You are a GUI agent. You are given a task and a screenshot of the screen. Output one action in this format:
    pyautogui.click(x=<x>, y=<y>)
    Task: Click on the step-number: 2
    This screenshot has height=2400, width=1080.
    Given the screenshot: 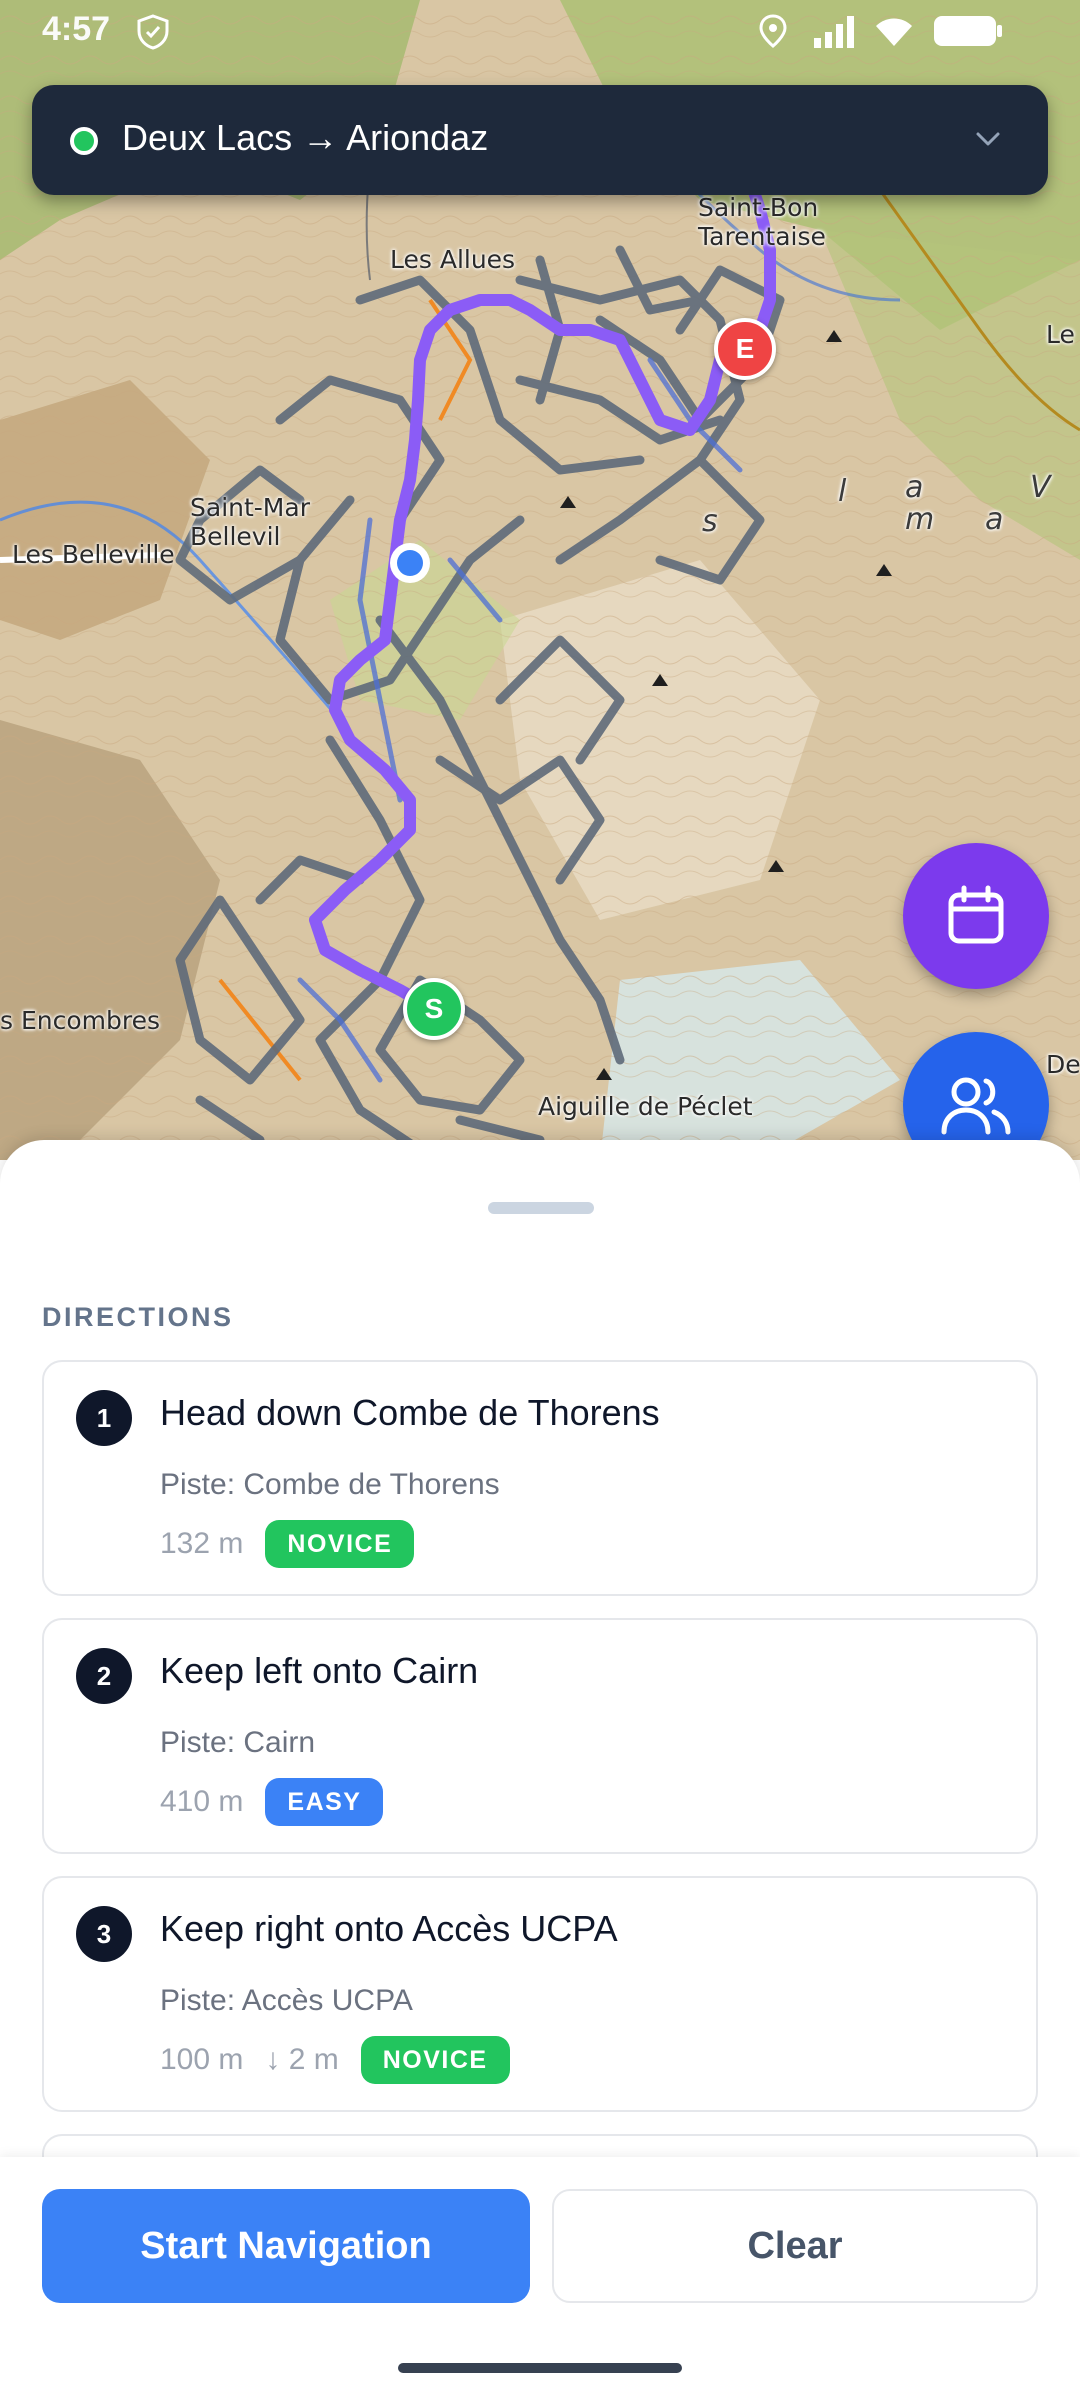 What is the action you would take?
    pyautogui.click(x=104, y=1676)
    